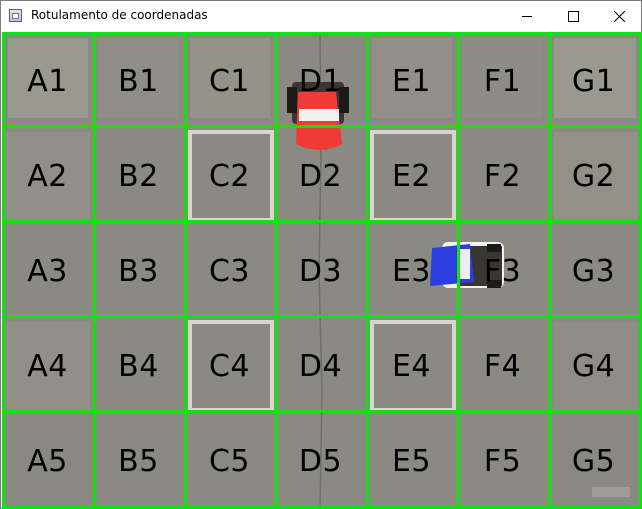 This screenshot has height=509, width=642. I want to click on cell-label: A1, so click(47, 81).